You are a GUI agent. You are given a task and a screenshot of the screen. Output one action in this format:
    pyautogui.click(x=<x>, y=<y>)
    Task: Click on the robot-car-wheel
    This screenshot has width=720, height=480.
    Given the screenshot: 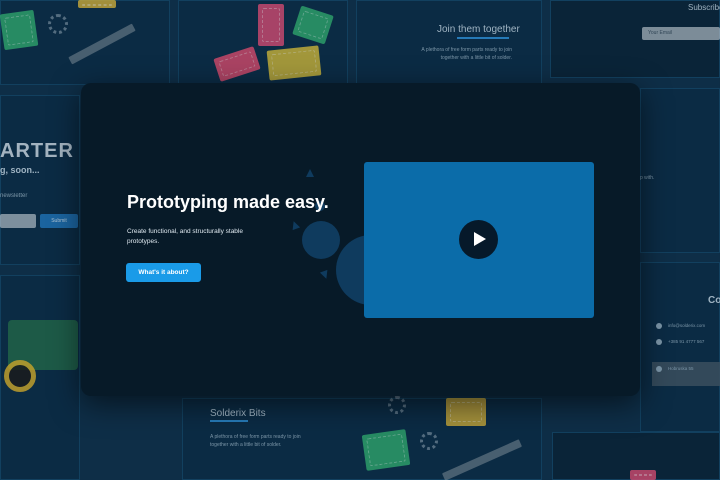 What is the action you would take?
    pyautogui.click(x=20, y=376)
    